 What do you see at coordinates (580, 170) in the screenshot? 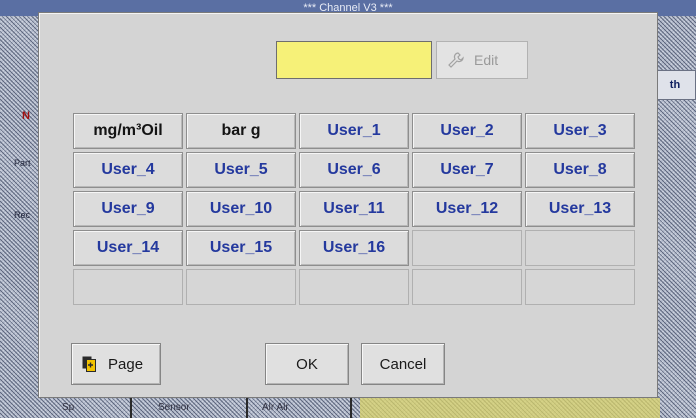
I see `unit-button: User_8` at bounding box center [580, 170].